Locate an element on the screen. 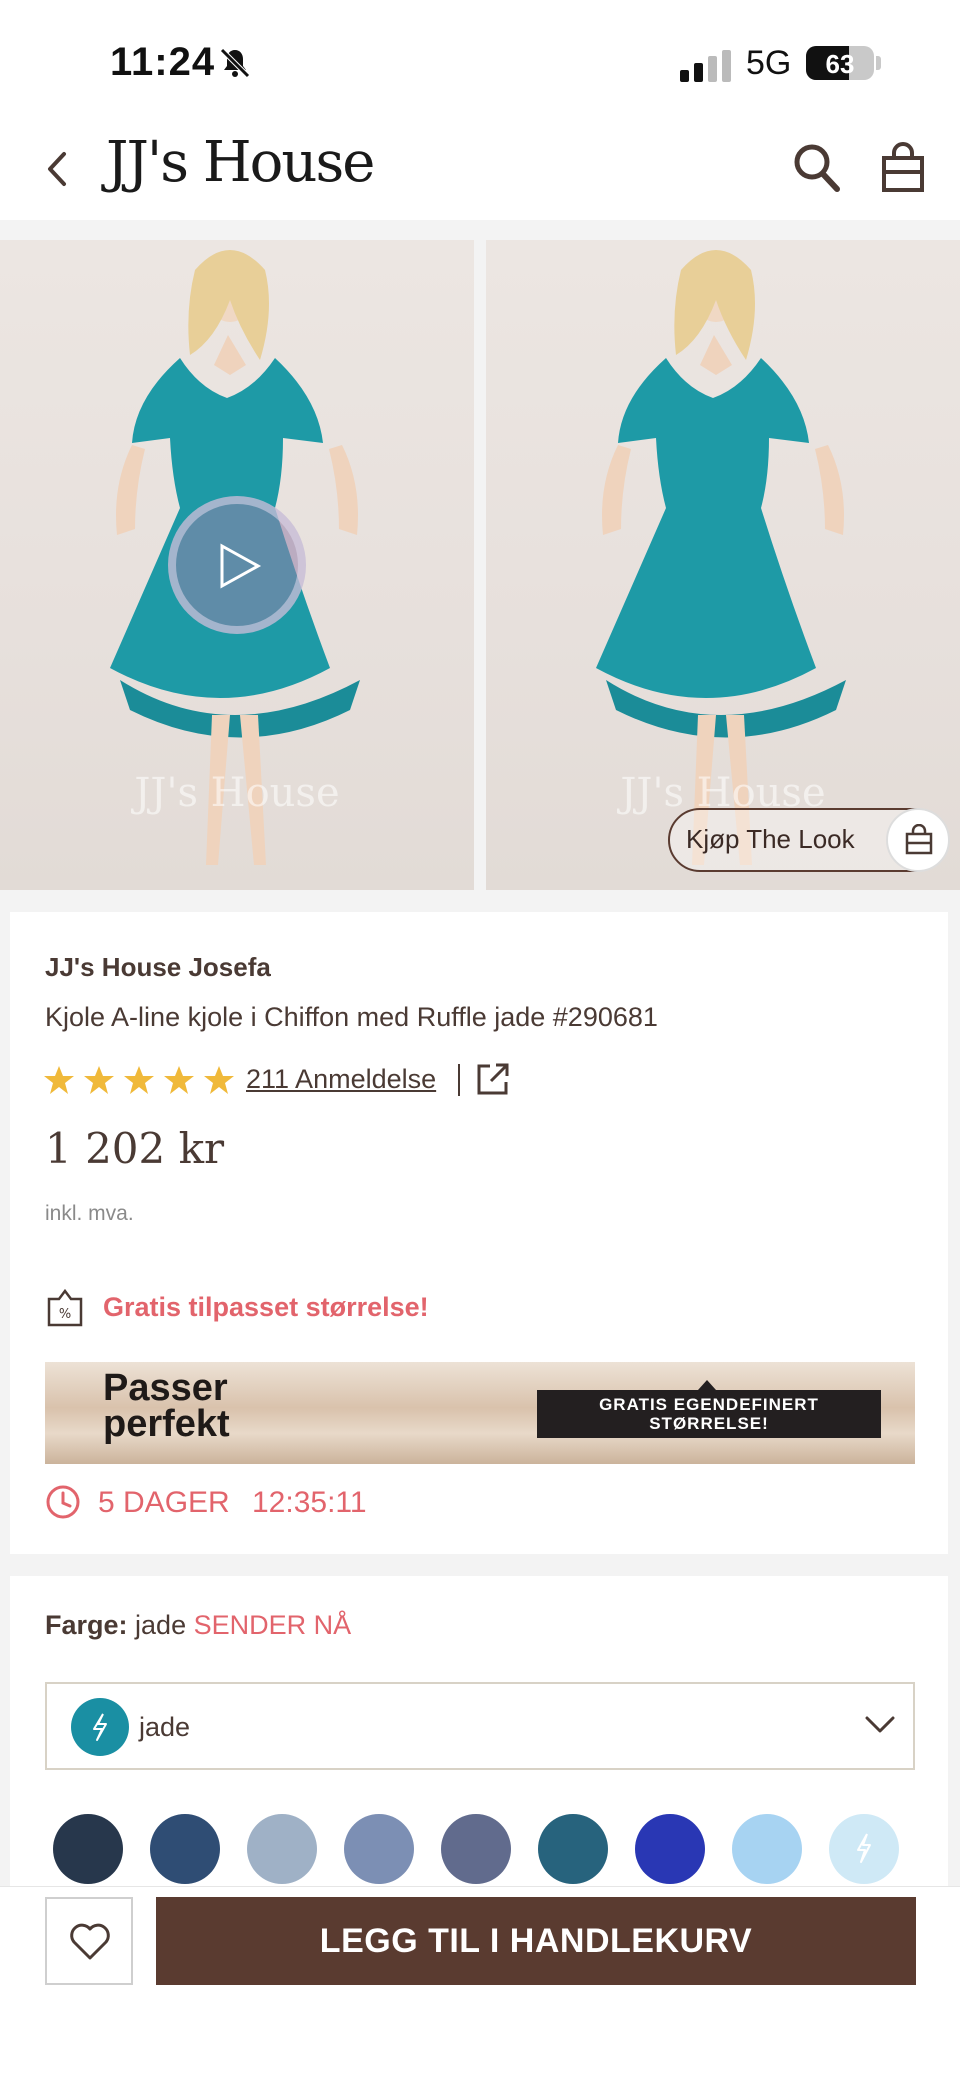 This screenshot has width=960, height=2081. add-to-cart-button: LEGG TIL I HANDLEKURV is located at coordinates (536, 1941).